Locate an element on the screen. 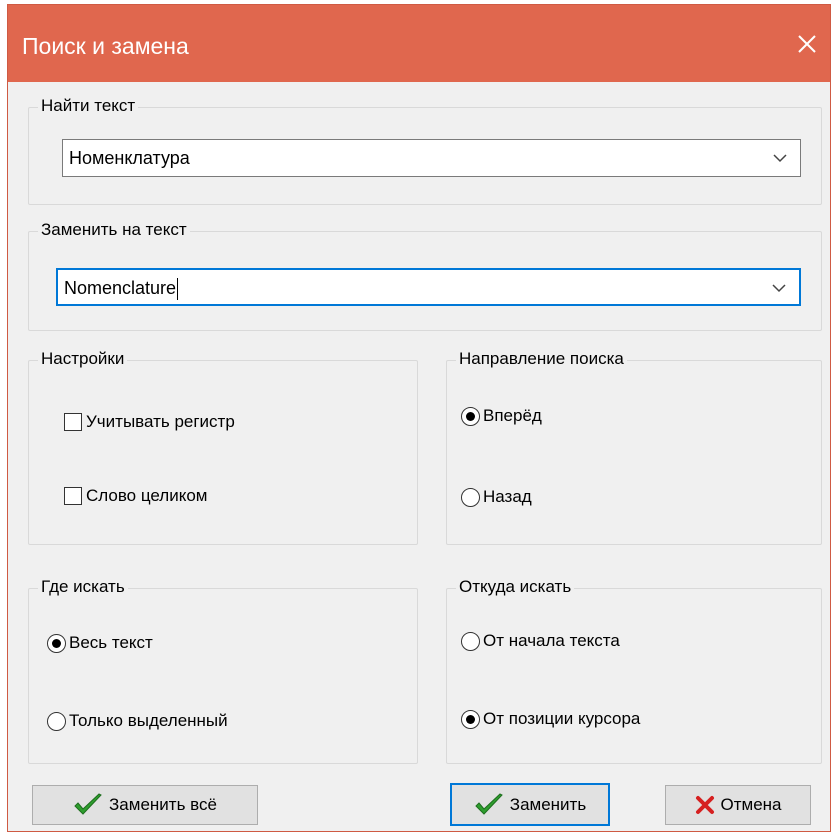  where-all-text-label: Весь текст is located at coordinates (111, 642).